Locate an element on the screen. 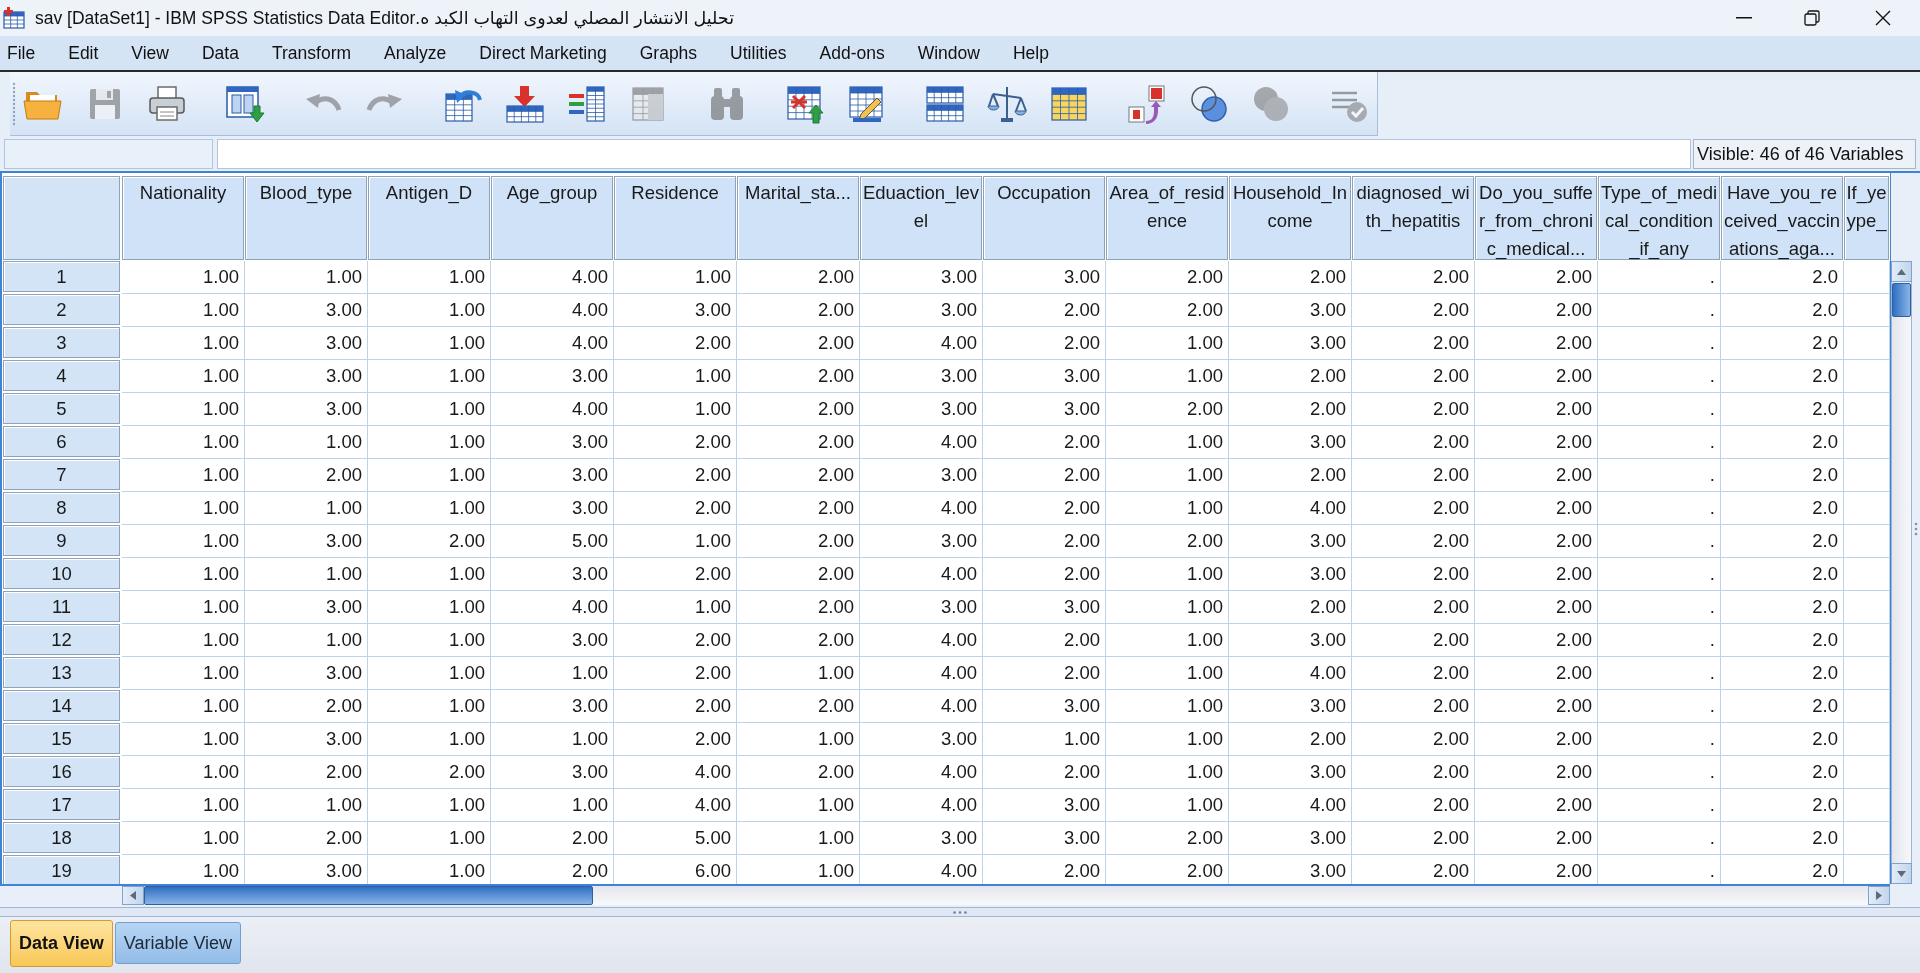 The width and height of the screenshot is (1920, 973). menu-item: View is located at coordinates (150, 53).